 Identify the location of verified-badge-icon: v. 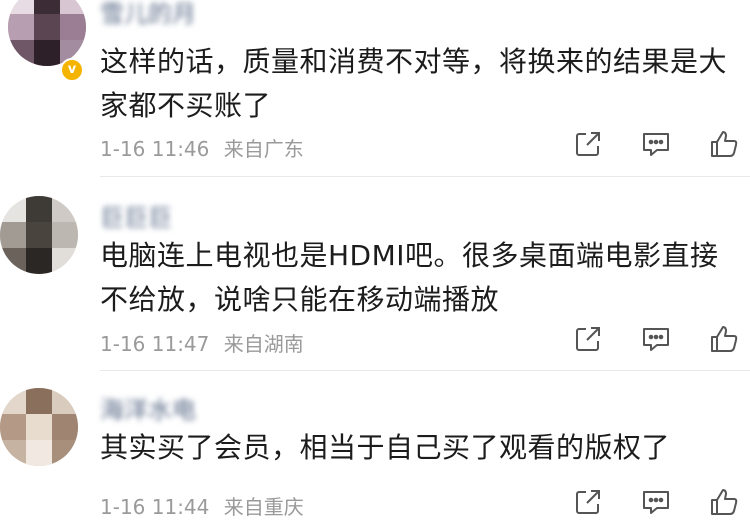
(72, 70).